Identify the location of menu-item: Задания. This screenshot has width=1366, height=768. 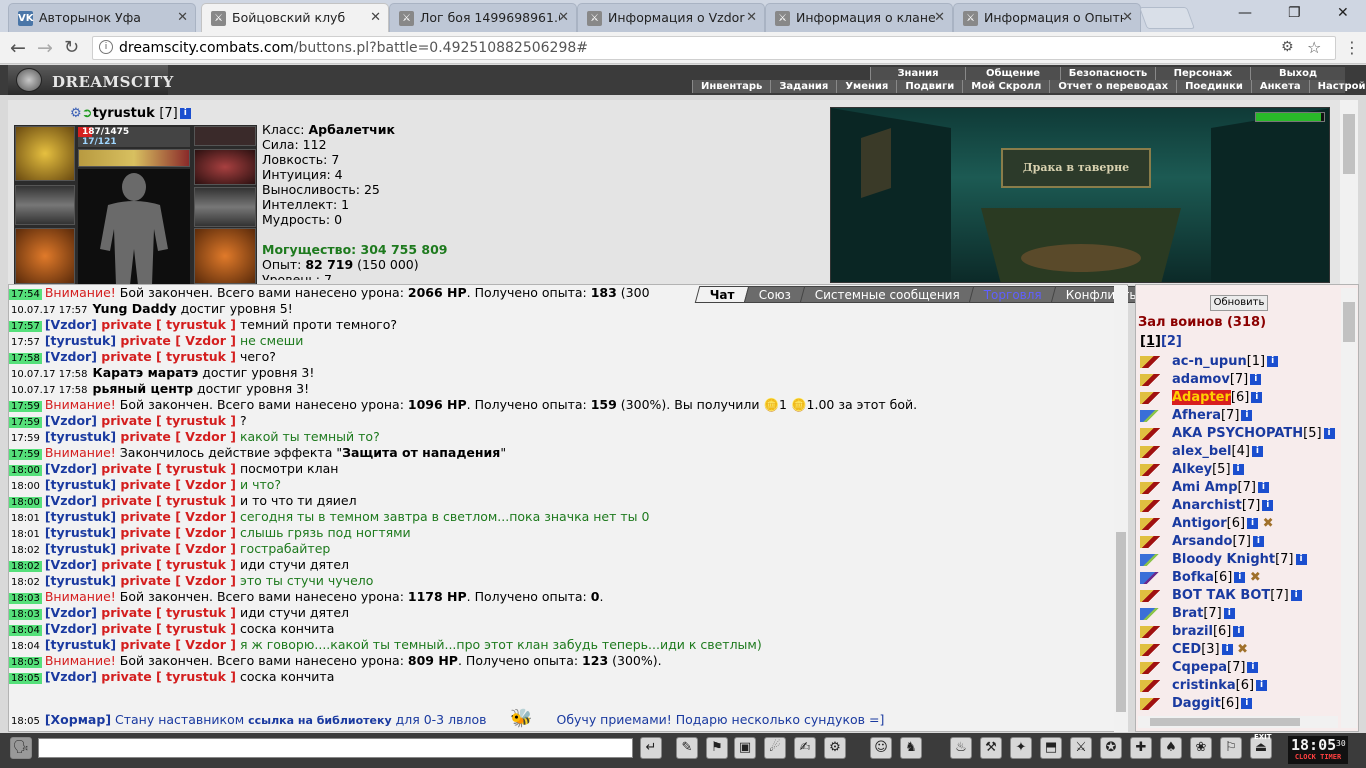
(803, 86).